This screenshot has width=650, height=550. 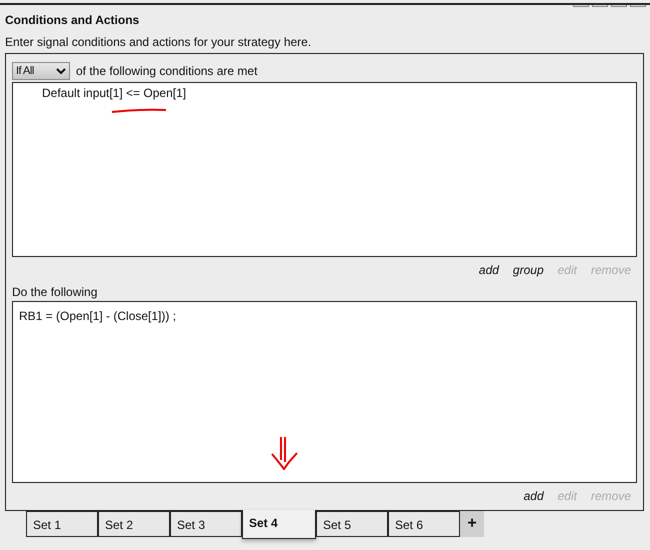 I want to click on condition-item: Default input[1] <= Open[1], so click(x=324, y=93).